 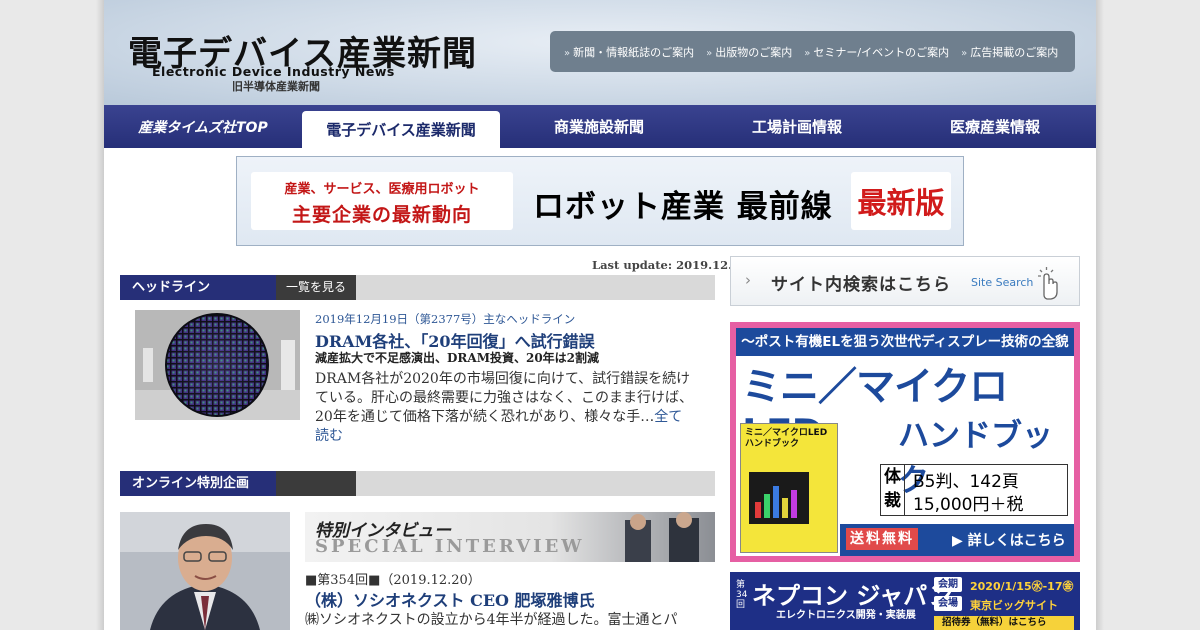 I want to click on banner-title: ロボット産業 最前線, so click(x=683, y=207).